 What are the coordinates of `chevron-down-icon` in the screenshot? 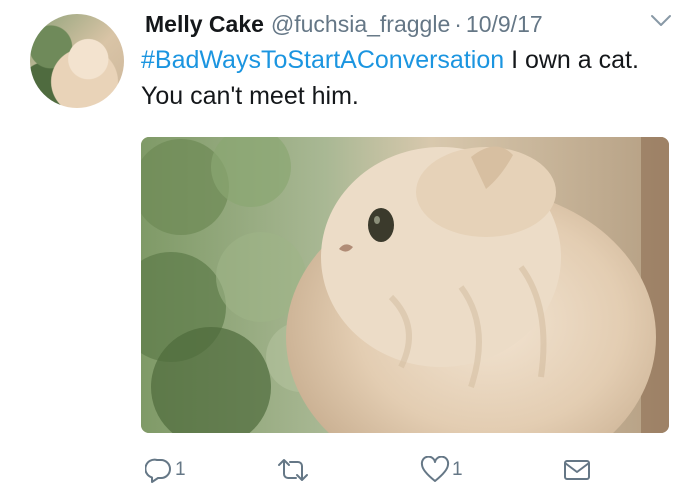 It's located at (661, 21).